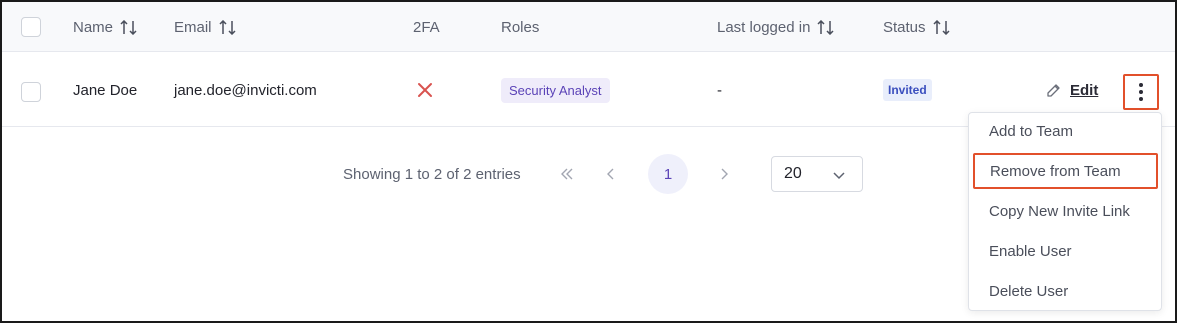  What do you see at coordinates (1065, 291) in the screenshot?
I see `menu-item-delete-user: Delete User` at bounding box center [1065, 291].